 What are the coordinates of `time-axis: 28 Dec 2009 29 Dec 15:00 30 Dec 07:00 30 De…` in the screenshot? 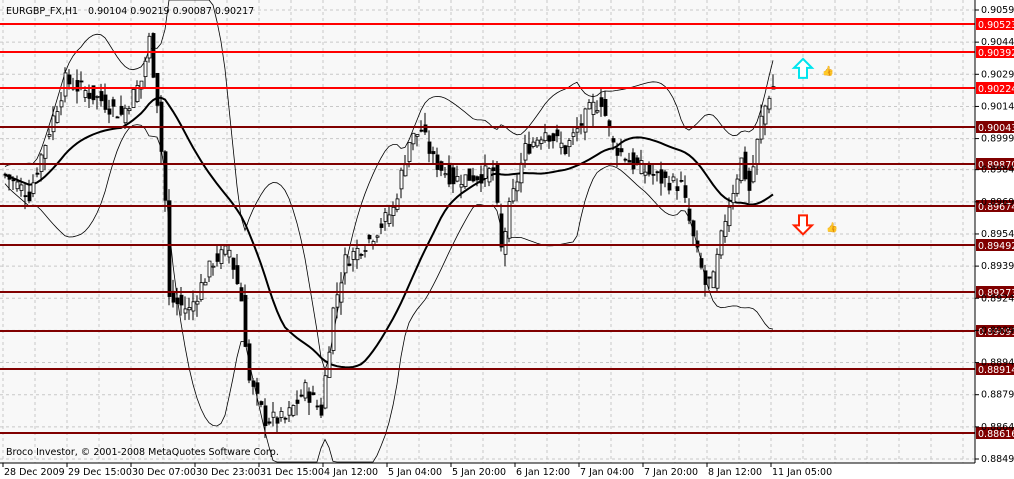 It's located at (417, 470).